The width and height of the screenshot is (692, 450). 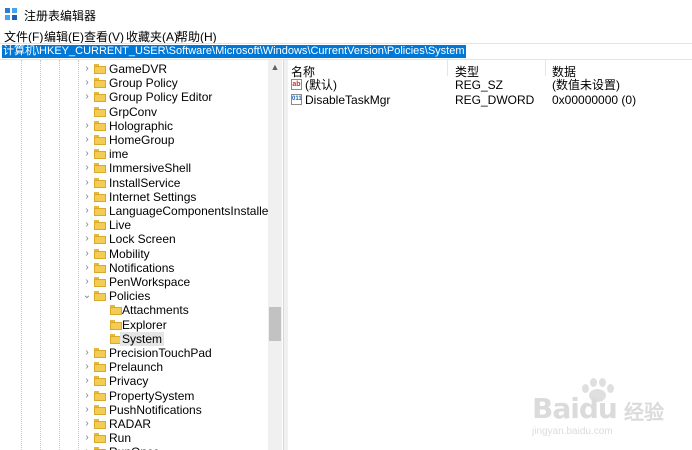 I want to click on string-value-icon: ab, so click(x=296, y=84).